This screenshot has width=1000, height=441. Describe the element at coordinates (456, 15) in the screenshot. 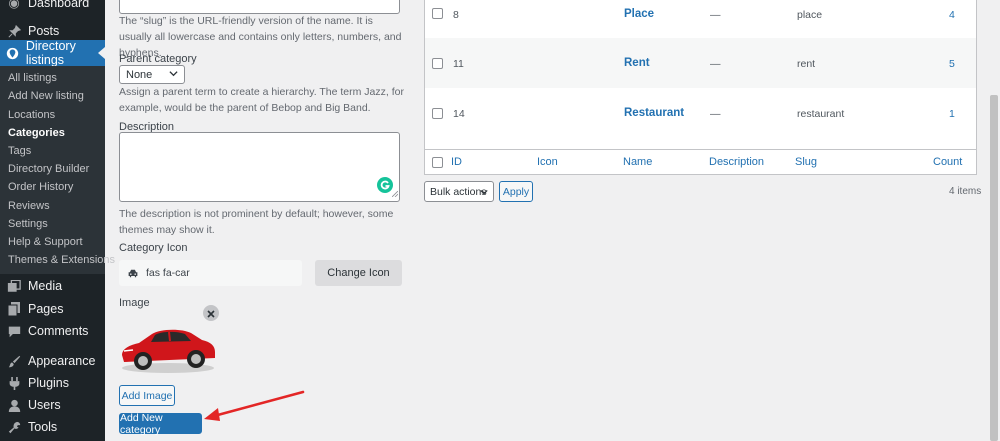

I see `cell-id: 8` at that location.